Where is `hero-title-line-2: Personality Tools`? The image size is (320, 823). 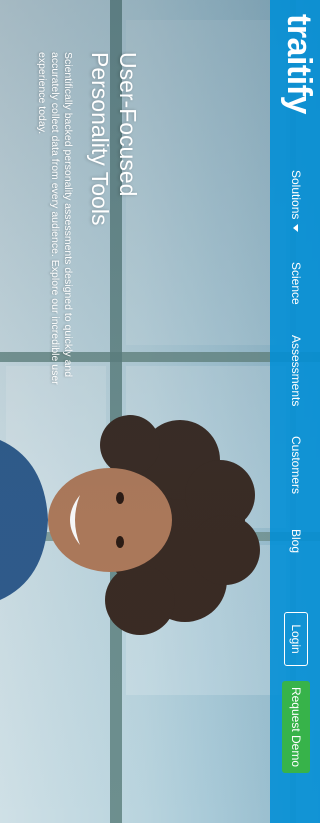 hero-title-line-2: Personality Tools is located at coordinates (100, 139).